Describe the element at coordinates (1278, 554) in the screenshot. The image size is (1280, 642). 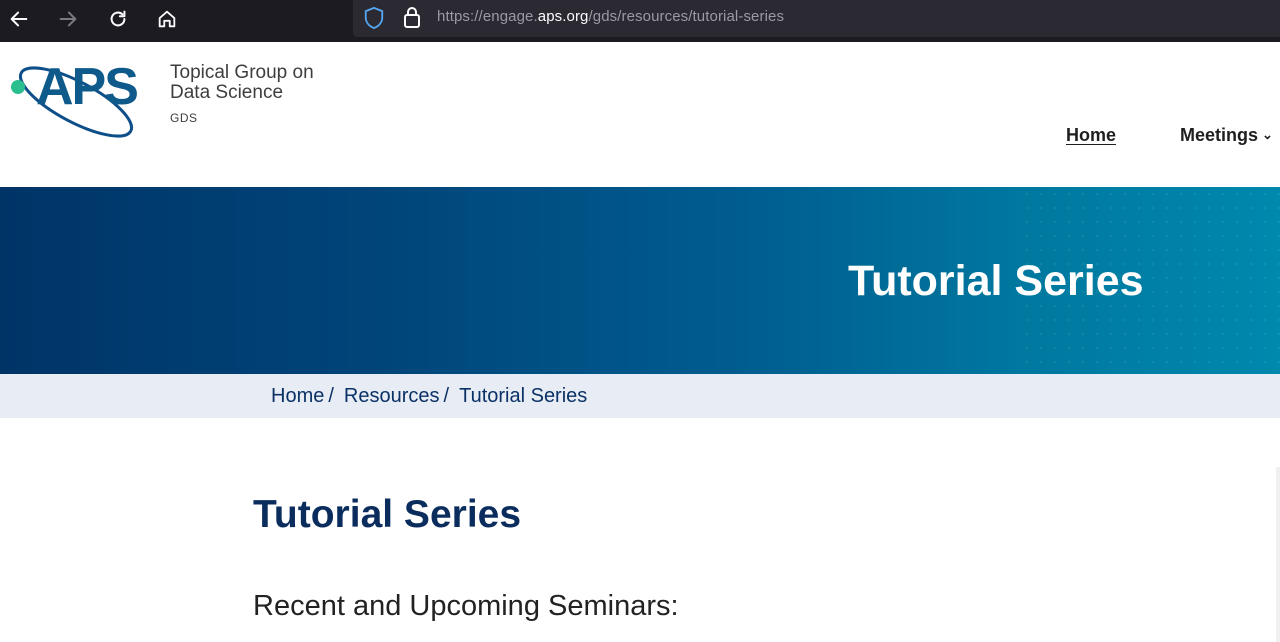
I see `scrollbar` at that location.